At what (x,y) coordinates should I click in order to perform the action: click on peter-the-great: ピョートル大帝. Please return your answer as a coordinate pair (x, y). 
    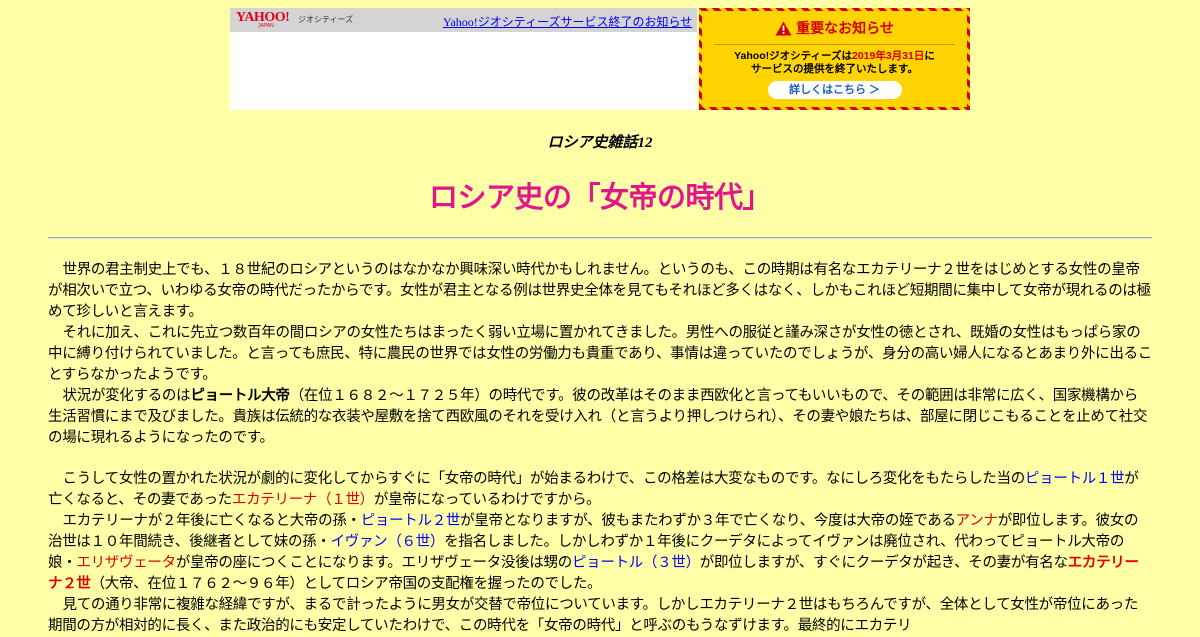
    Looking at the image, I should click on (240, 396).